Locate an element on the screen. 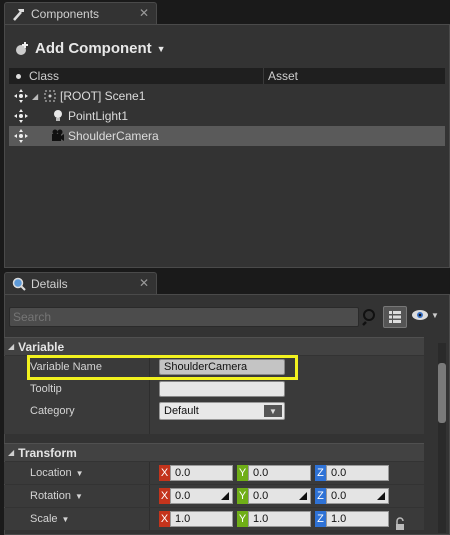  scale-dropdown: Scale ▼ is located at coordinates (76, 519).